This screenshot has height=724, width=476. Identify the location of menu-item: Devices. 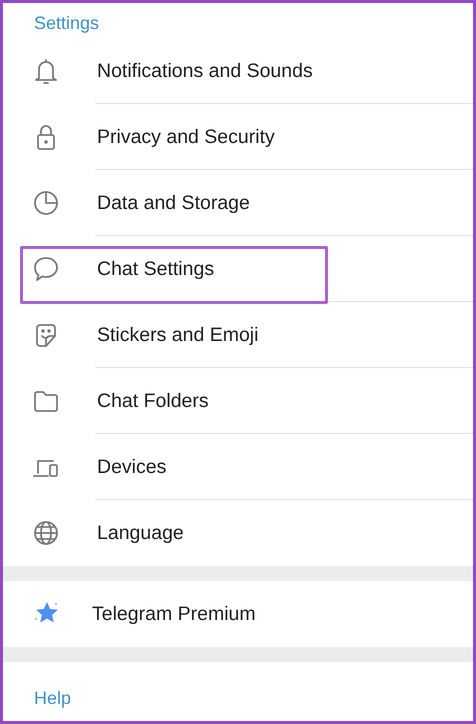
(131, 467).